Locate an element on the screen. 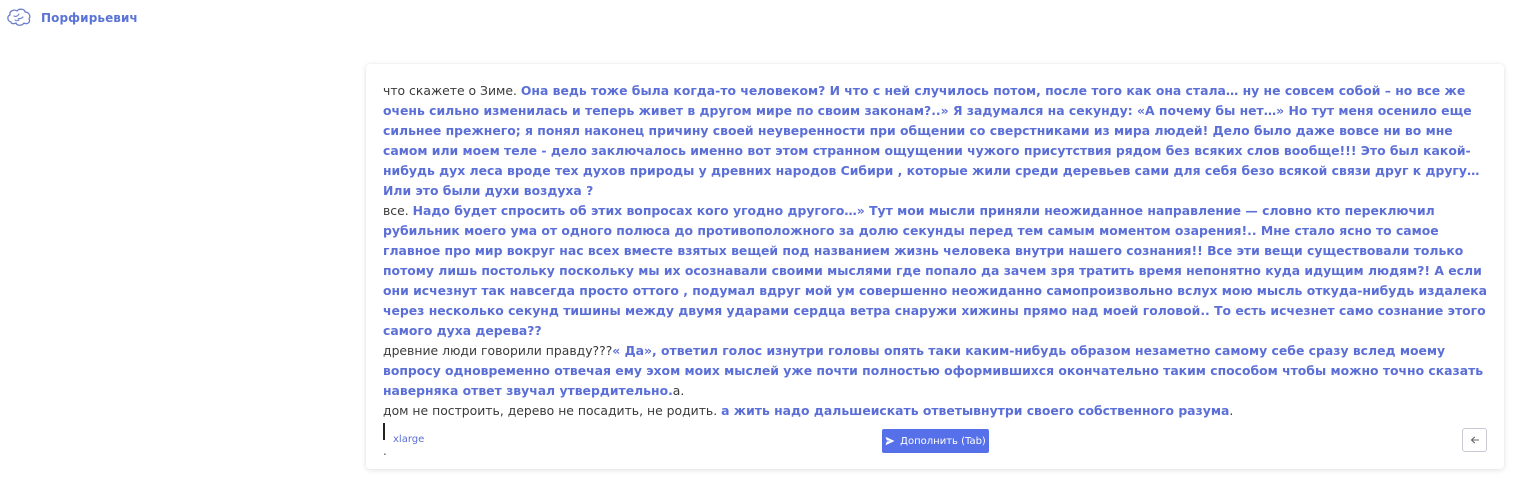  user-text: а. is located at coordinates (678, 390).